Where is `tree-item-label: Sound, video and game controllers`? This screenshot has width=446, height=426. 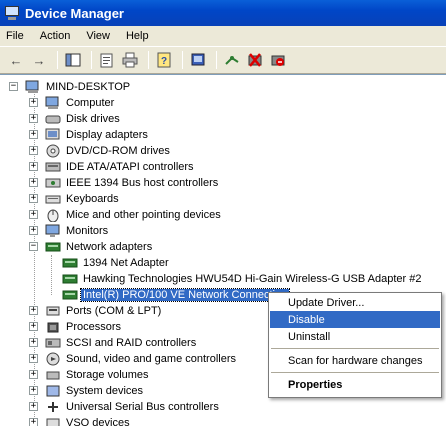
tree-item-label: Sound, video and game controllers is located at coordinates (151, 359).